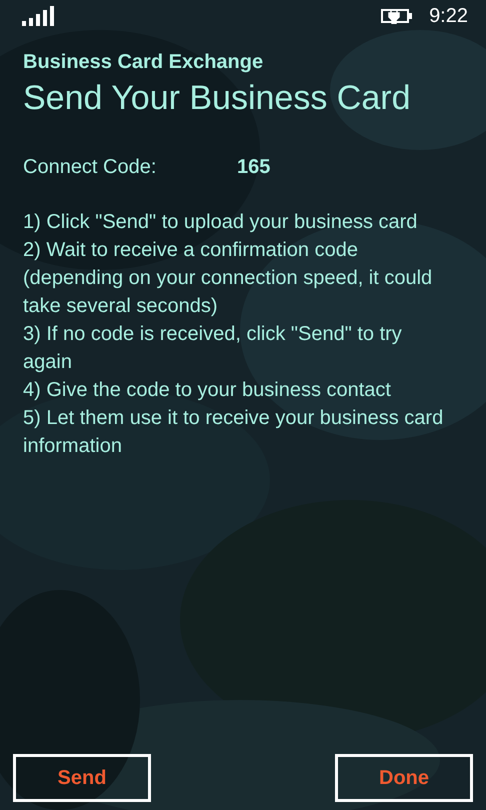 The height and width of the screenshot is (810, 486). What do you see at coordinates (217, 98) in the screenshot?
I see `page-title: Send Your Business Card` at bounding box center [217, 98].